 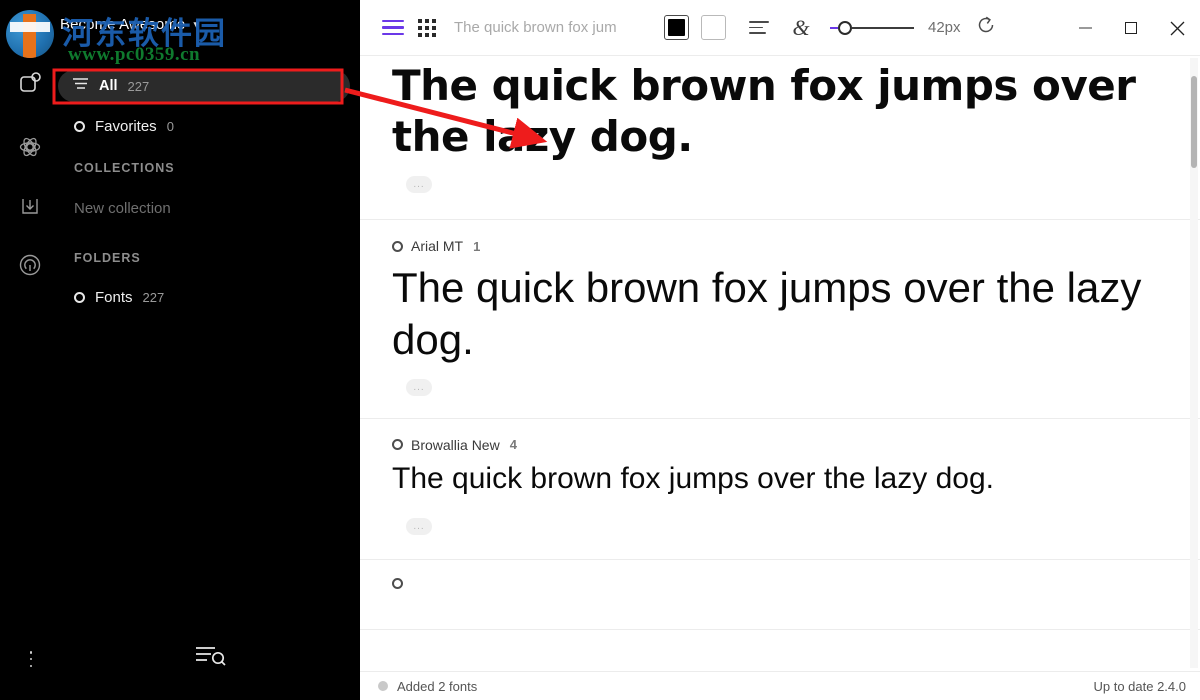 I want to click on font-name: Browallia New, so click(x=455, y=444).